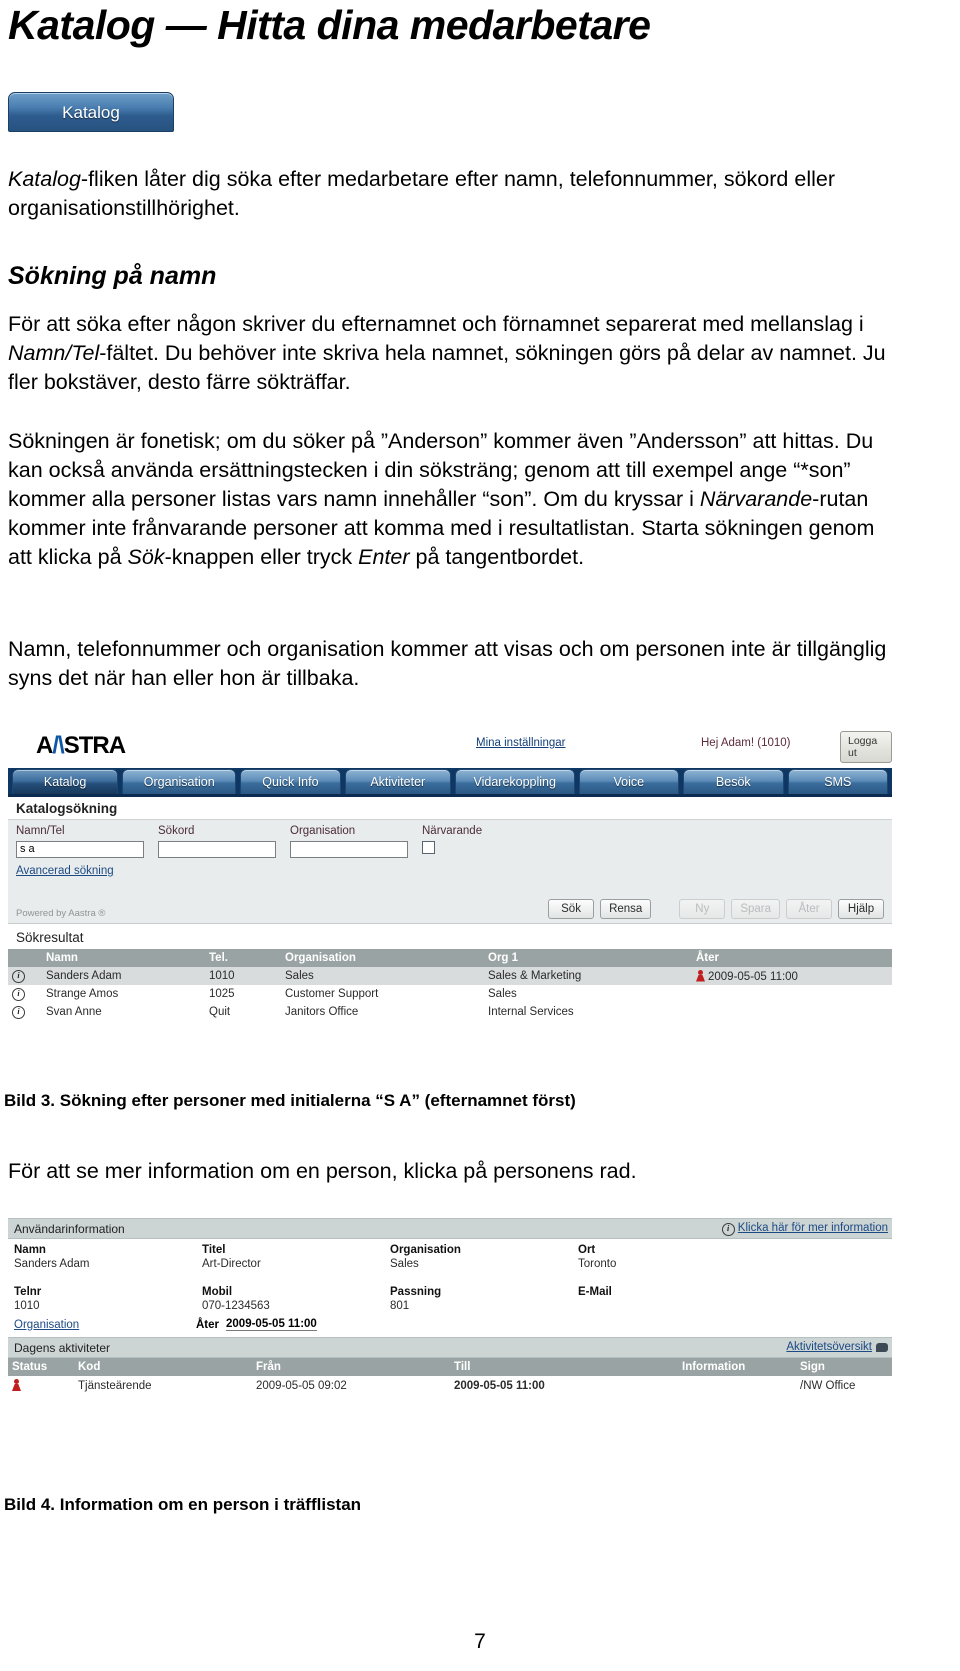 The image size is (960, 1671). I want to click on user-info-value-row-2: 1010 070-1234563 801, so click(450, 1306).